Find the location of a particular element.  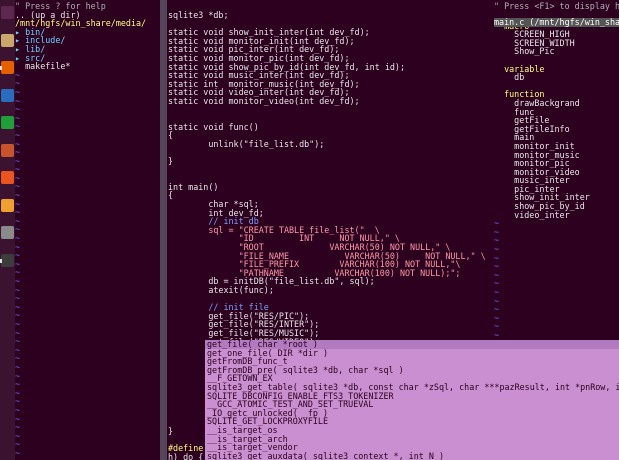

unity-launcher is located at coordinates (7, 230).